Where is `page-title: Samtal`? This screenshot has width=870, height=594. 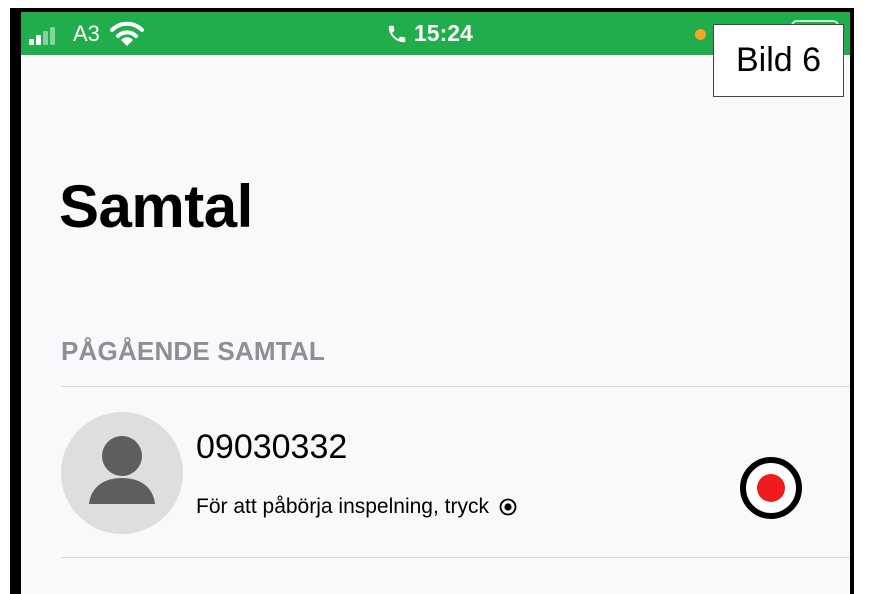
page-title: Samtal is located at coordinates (156, 206).